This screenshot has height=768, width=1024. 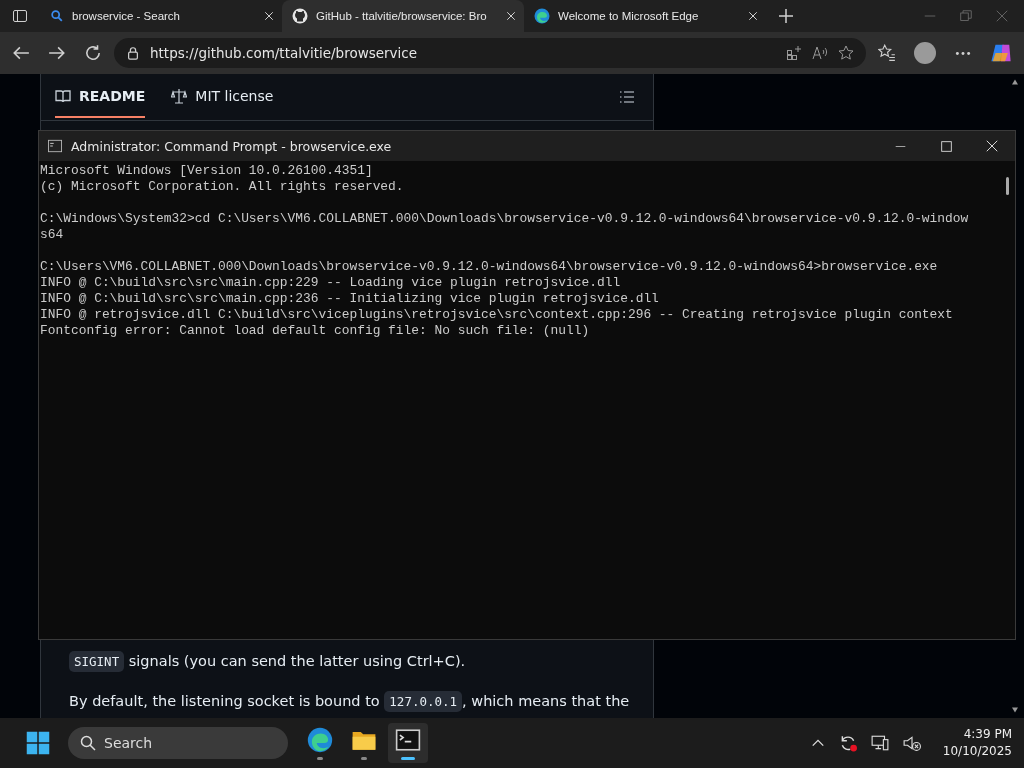 What do you see at coordinates (408, 739) in the screenshot?
I see `terminal-icon` at bounding box center [408, 739].